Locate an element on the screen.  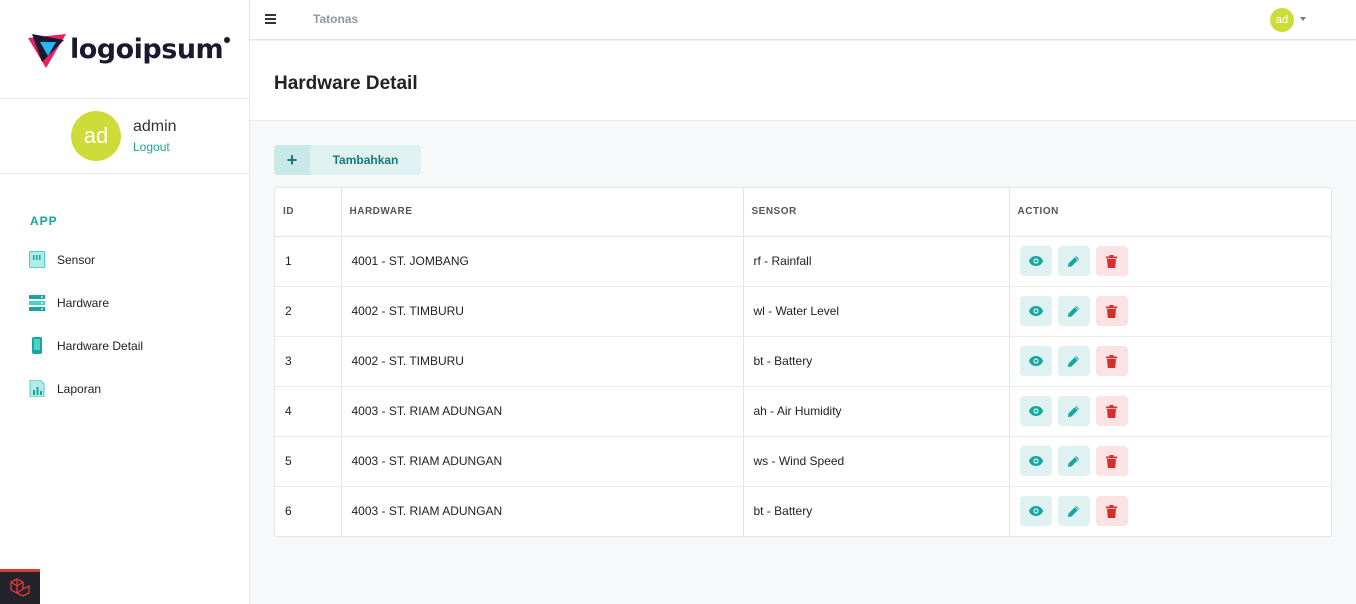
table-row: 2 4002 - ST. TIMBURU wl - Water Level is located at coordinates (803, 311).